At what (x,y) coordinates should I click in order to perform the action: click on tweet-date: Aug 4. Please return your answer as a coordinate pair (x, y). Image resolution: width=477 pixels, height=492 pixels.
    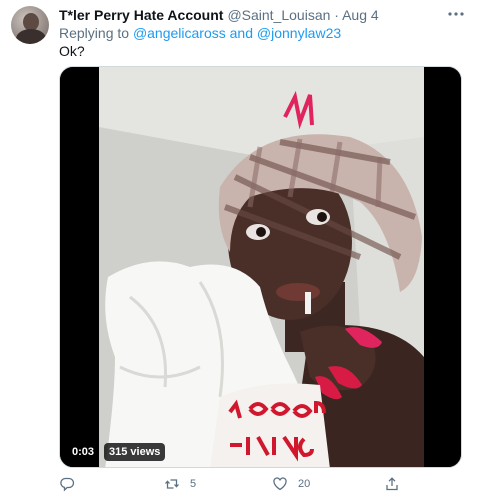
    Looking at the image, I should click on (360, 15).